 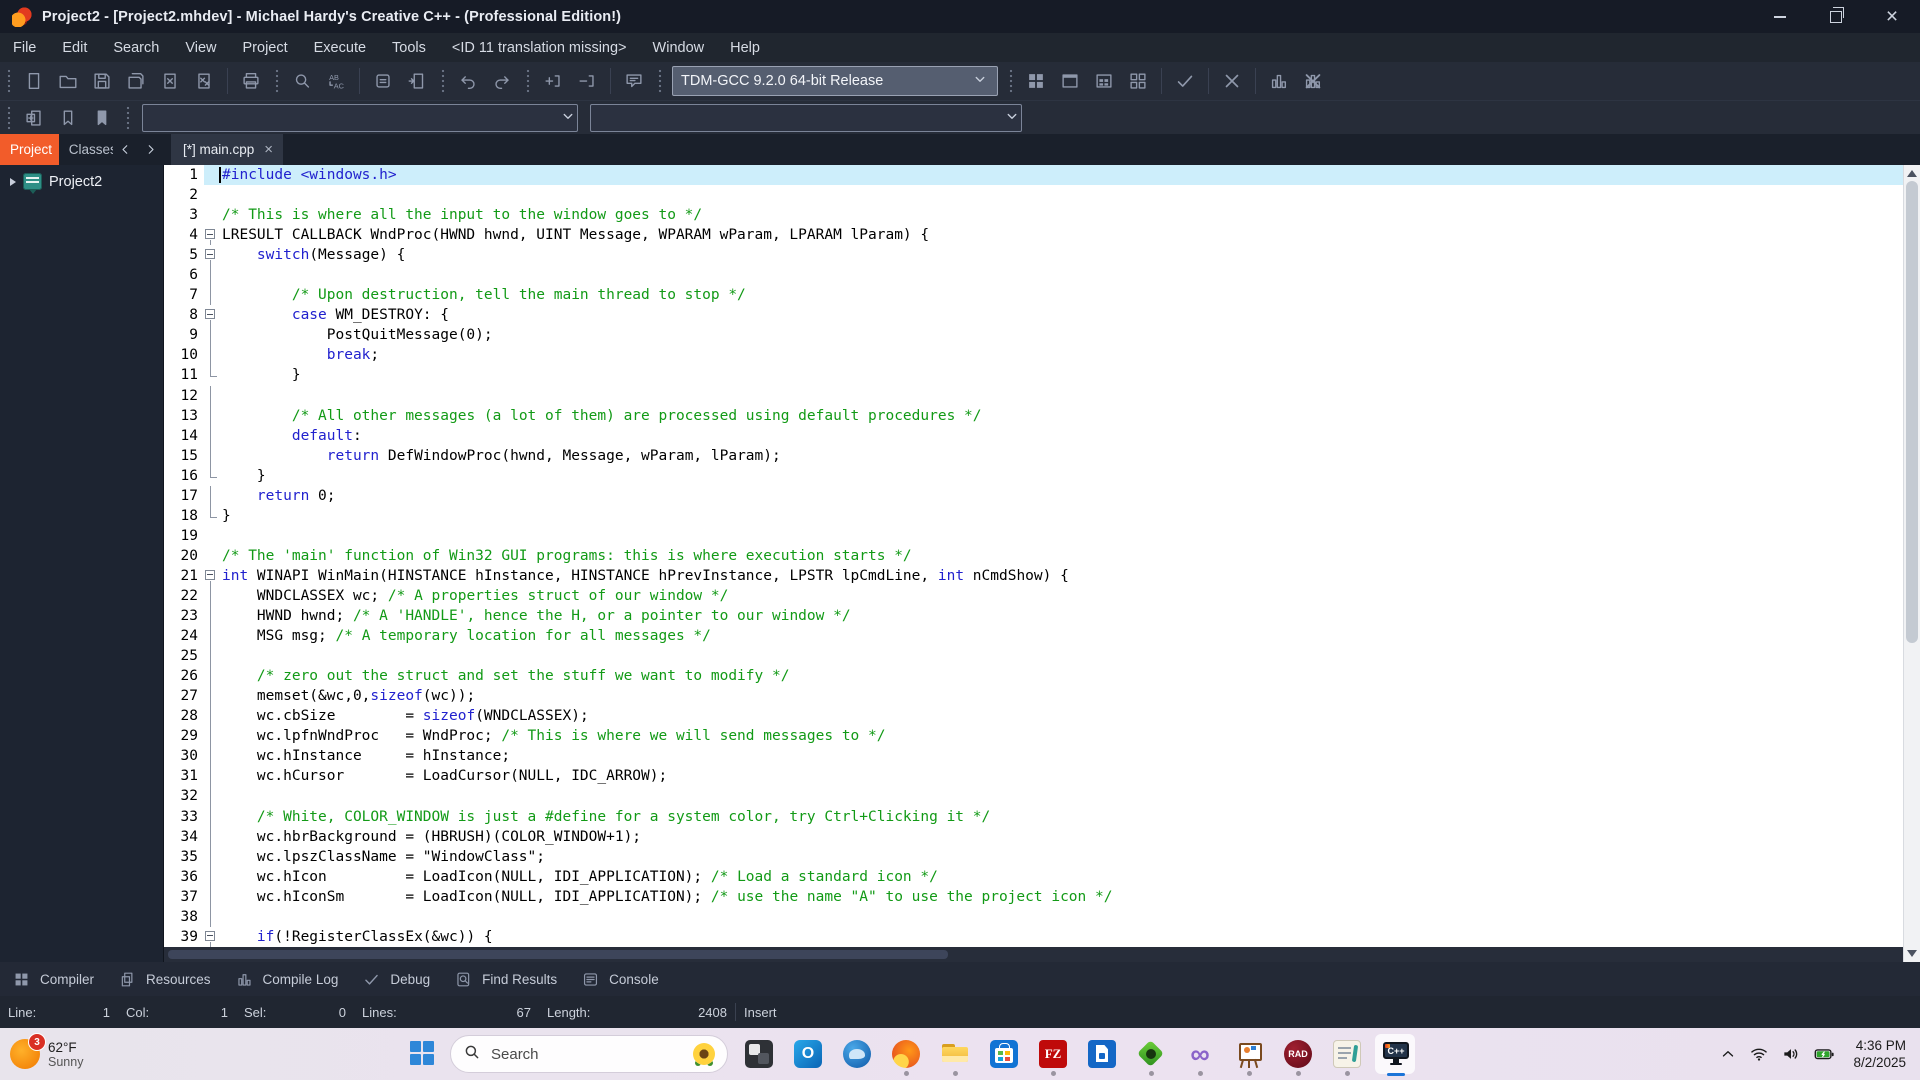 What do you see at coordinates (857, 1054) in the screenshot?
I see `taskbar-app-thunderbird` at bounding box center [857, 1054].